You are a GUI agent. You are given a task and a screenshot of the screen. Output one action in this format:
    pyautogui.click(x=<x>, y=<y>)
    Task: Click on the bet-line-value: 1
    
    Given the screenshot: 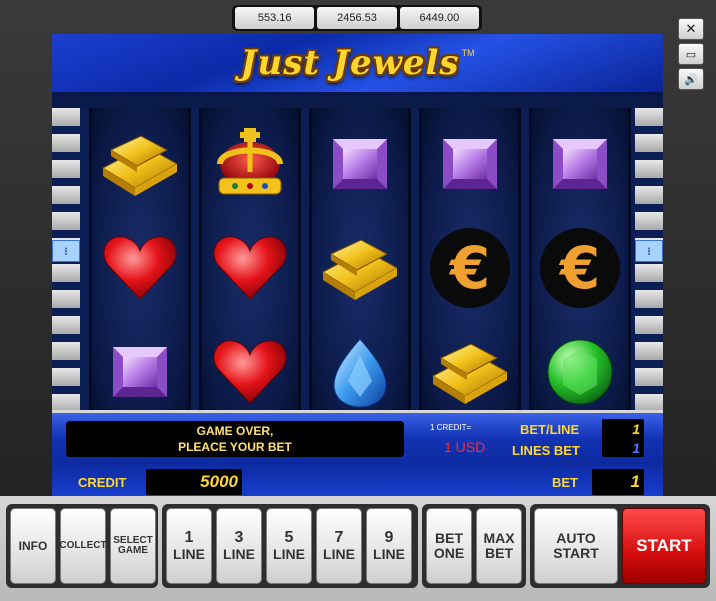 What is the action you would take?
    pyautogui.click(x=636, y=428)
    